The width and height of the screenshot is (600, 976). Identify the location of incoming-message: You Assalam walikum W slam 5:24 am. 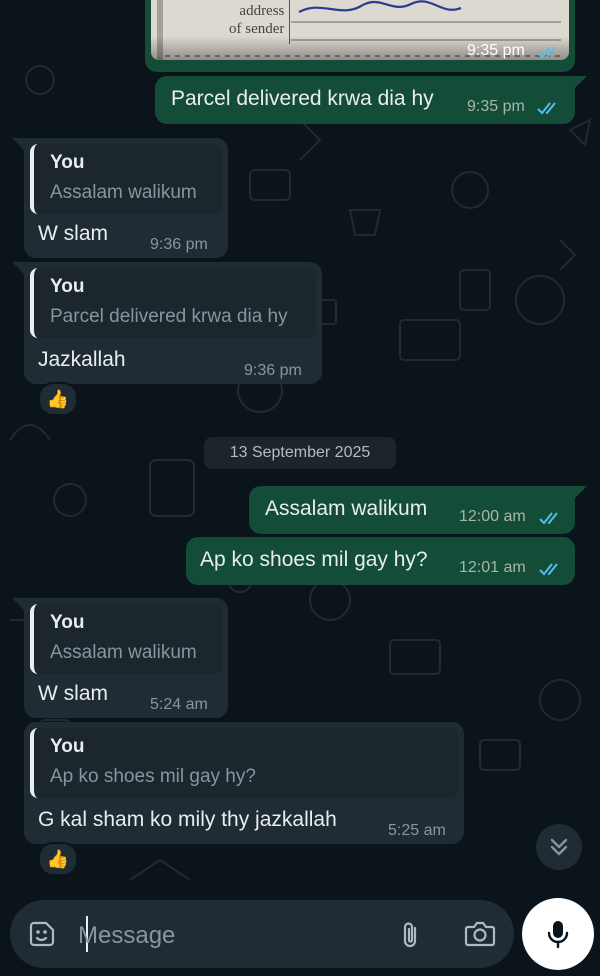
(126, 658).